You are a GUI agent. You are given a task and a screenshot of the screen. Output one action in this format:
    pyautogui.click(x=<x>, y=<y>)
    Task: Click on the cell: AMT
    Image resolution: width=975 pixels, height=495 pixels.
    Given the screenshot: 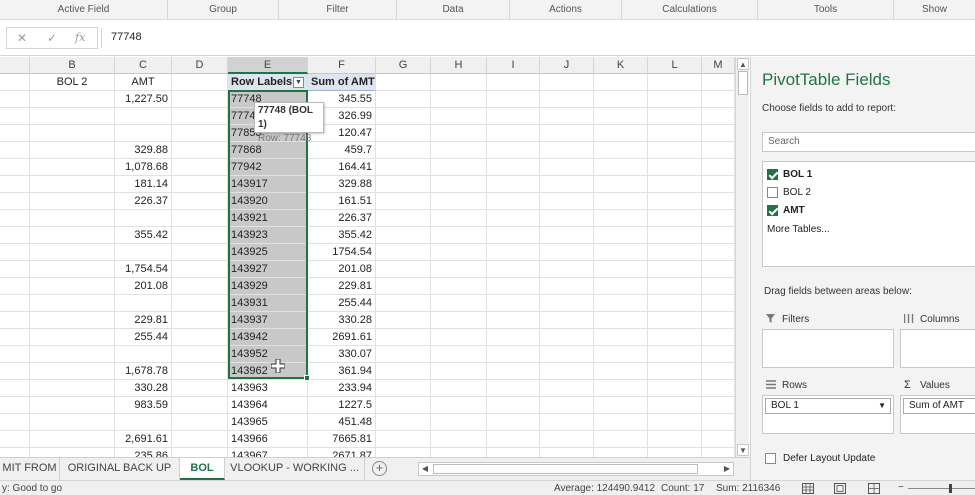 What is the action you would take?
    pyautogui.click(x=143, y=82)
    